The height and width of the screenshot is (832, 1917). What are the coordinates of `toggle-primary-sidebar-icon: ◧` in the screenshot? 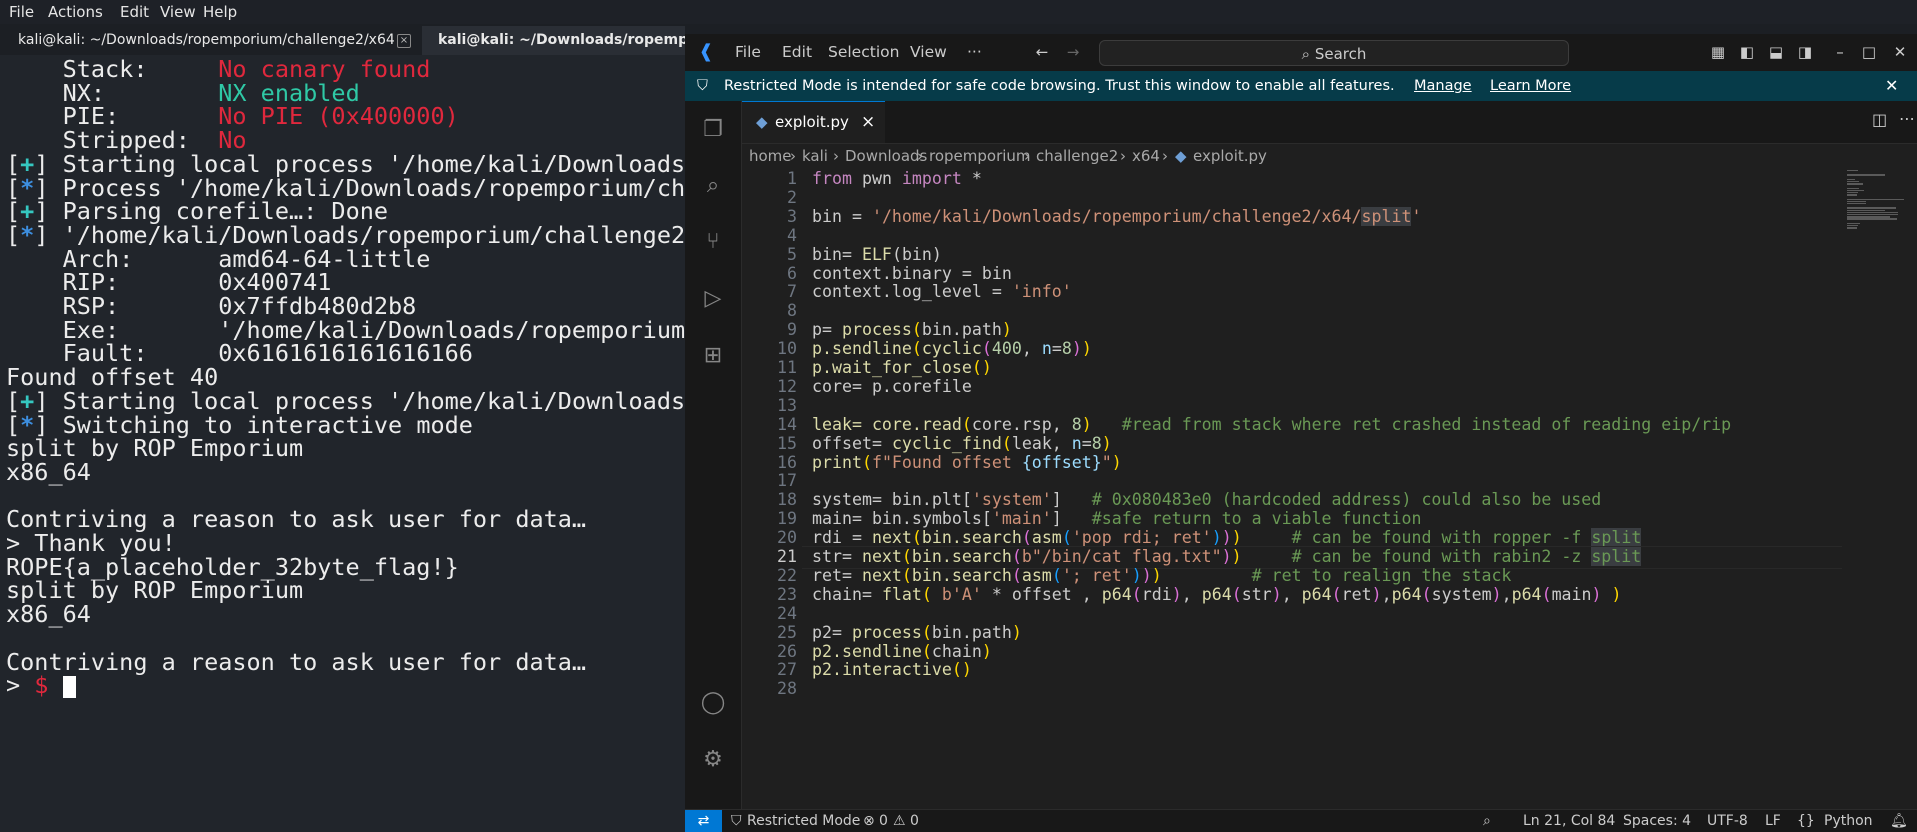 It's located at (1747, 52).